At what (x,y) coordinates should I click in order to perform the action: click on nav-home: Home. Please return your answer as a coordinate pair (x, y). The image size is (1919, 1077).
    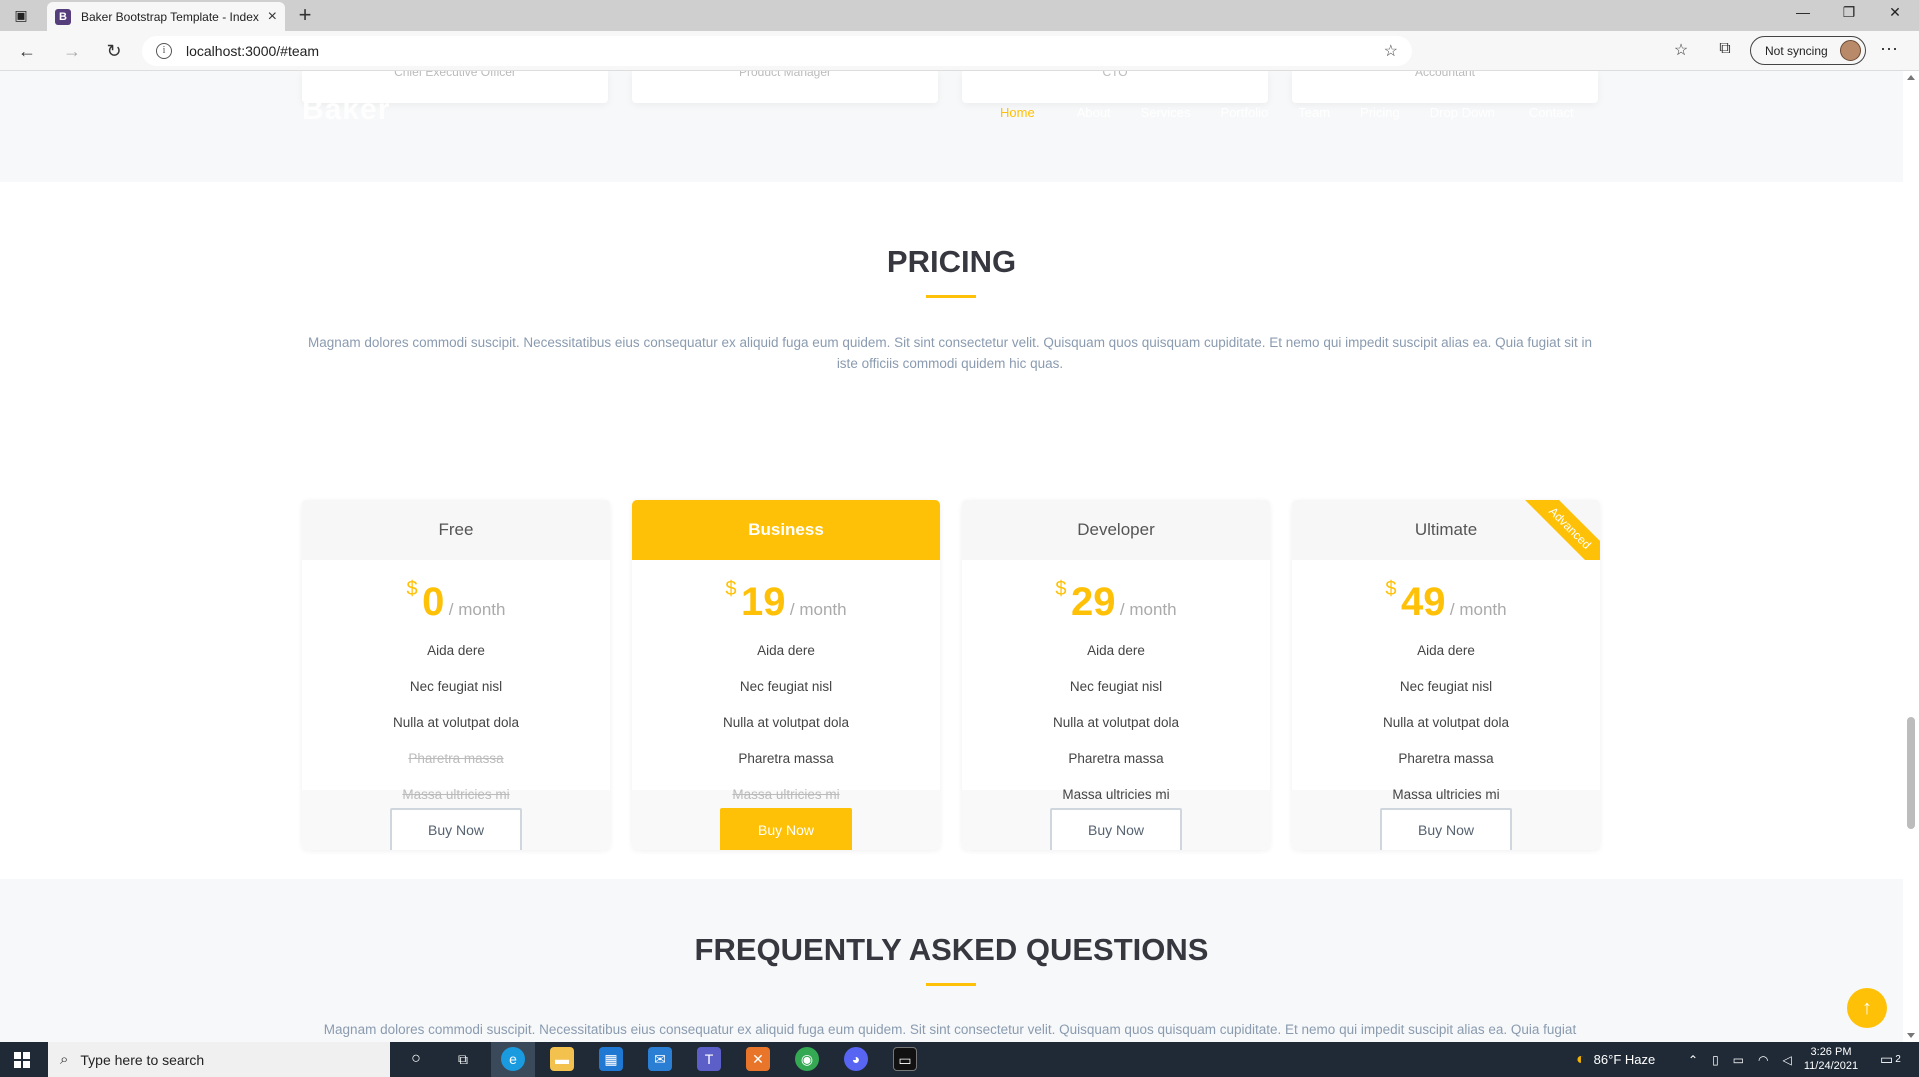
    Looking at the image, I should click on (1017, 112).